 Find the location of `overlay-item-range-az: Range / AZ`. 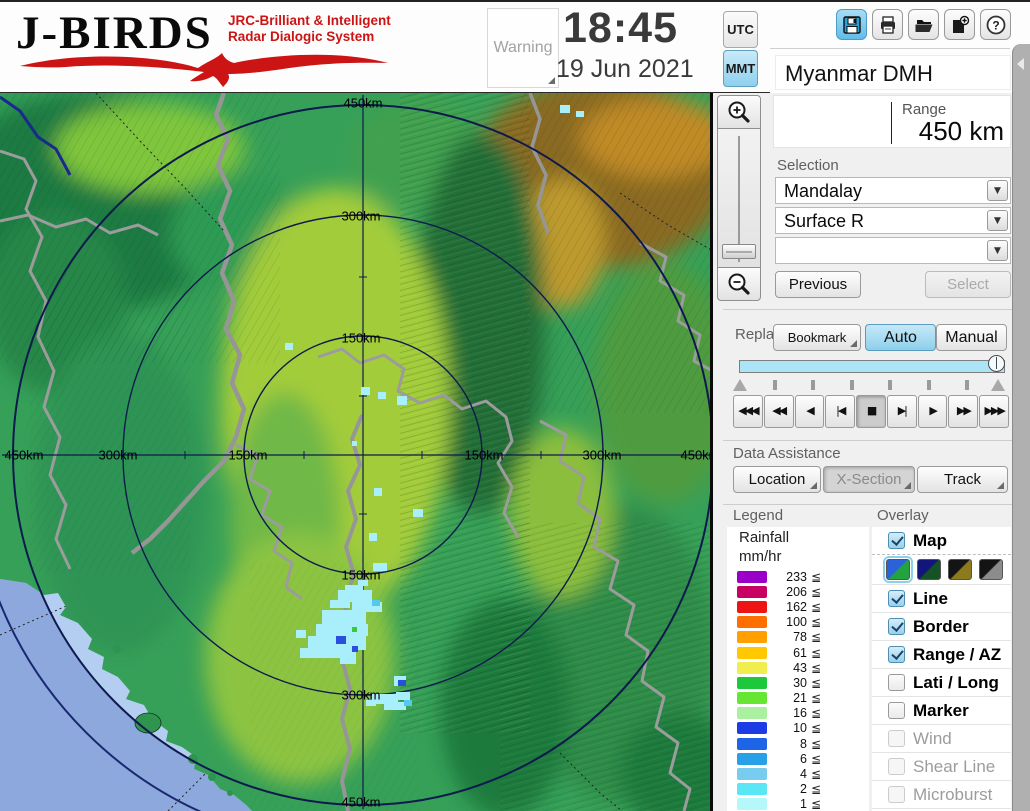

overlay-item-range-az: Range / AZ is located at coordinates (941, 655).